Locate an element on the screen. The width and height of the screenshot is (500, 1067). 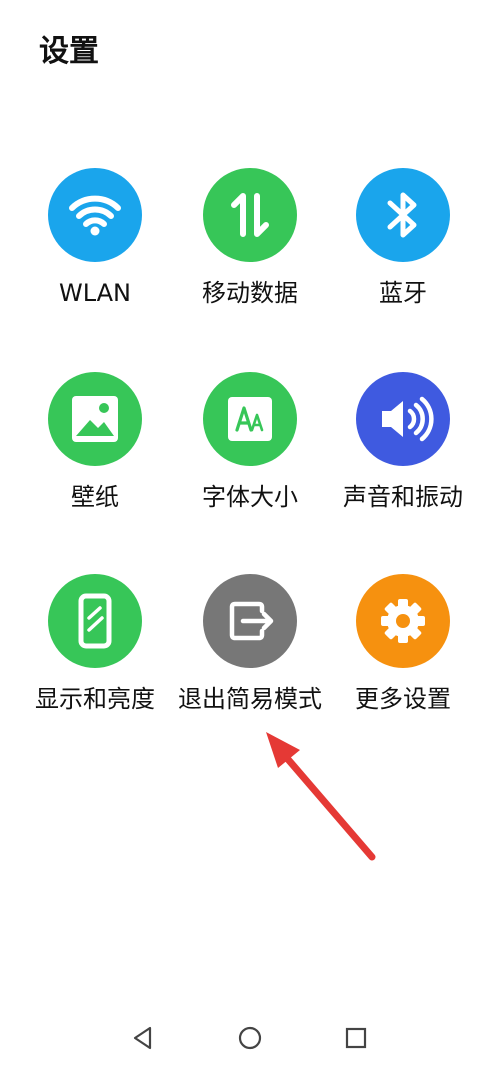
font-size-icon is located at coordinates (250, 419).